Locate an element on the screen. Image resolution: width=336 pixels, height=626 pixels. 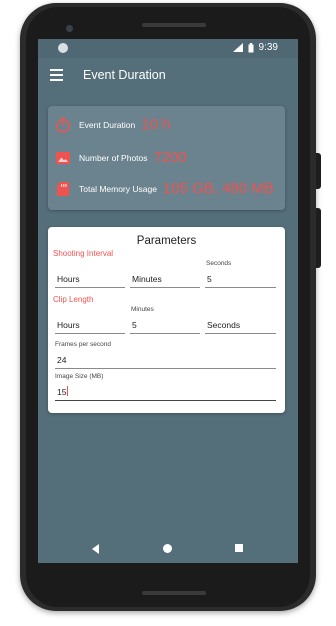
clip-minutes-field: 5 is located at coordinates (165, 323).